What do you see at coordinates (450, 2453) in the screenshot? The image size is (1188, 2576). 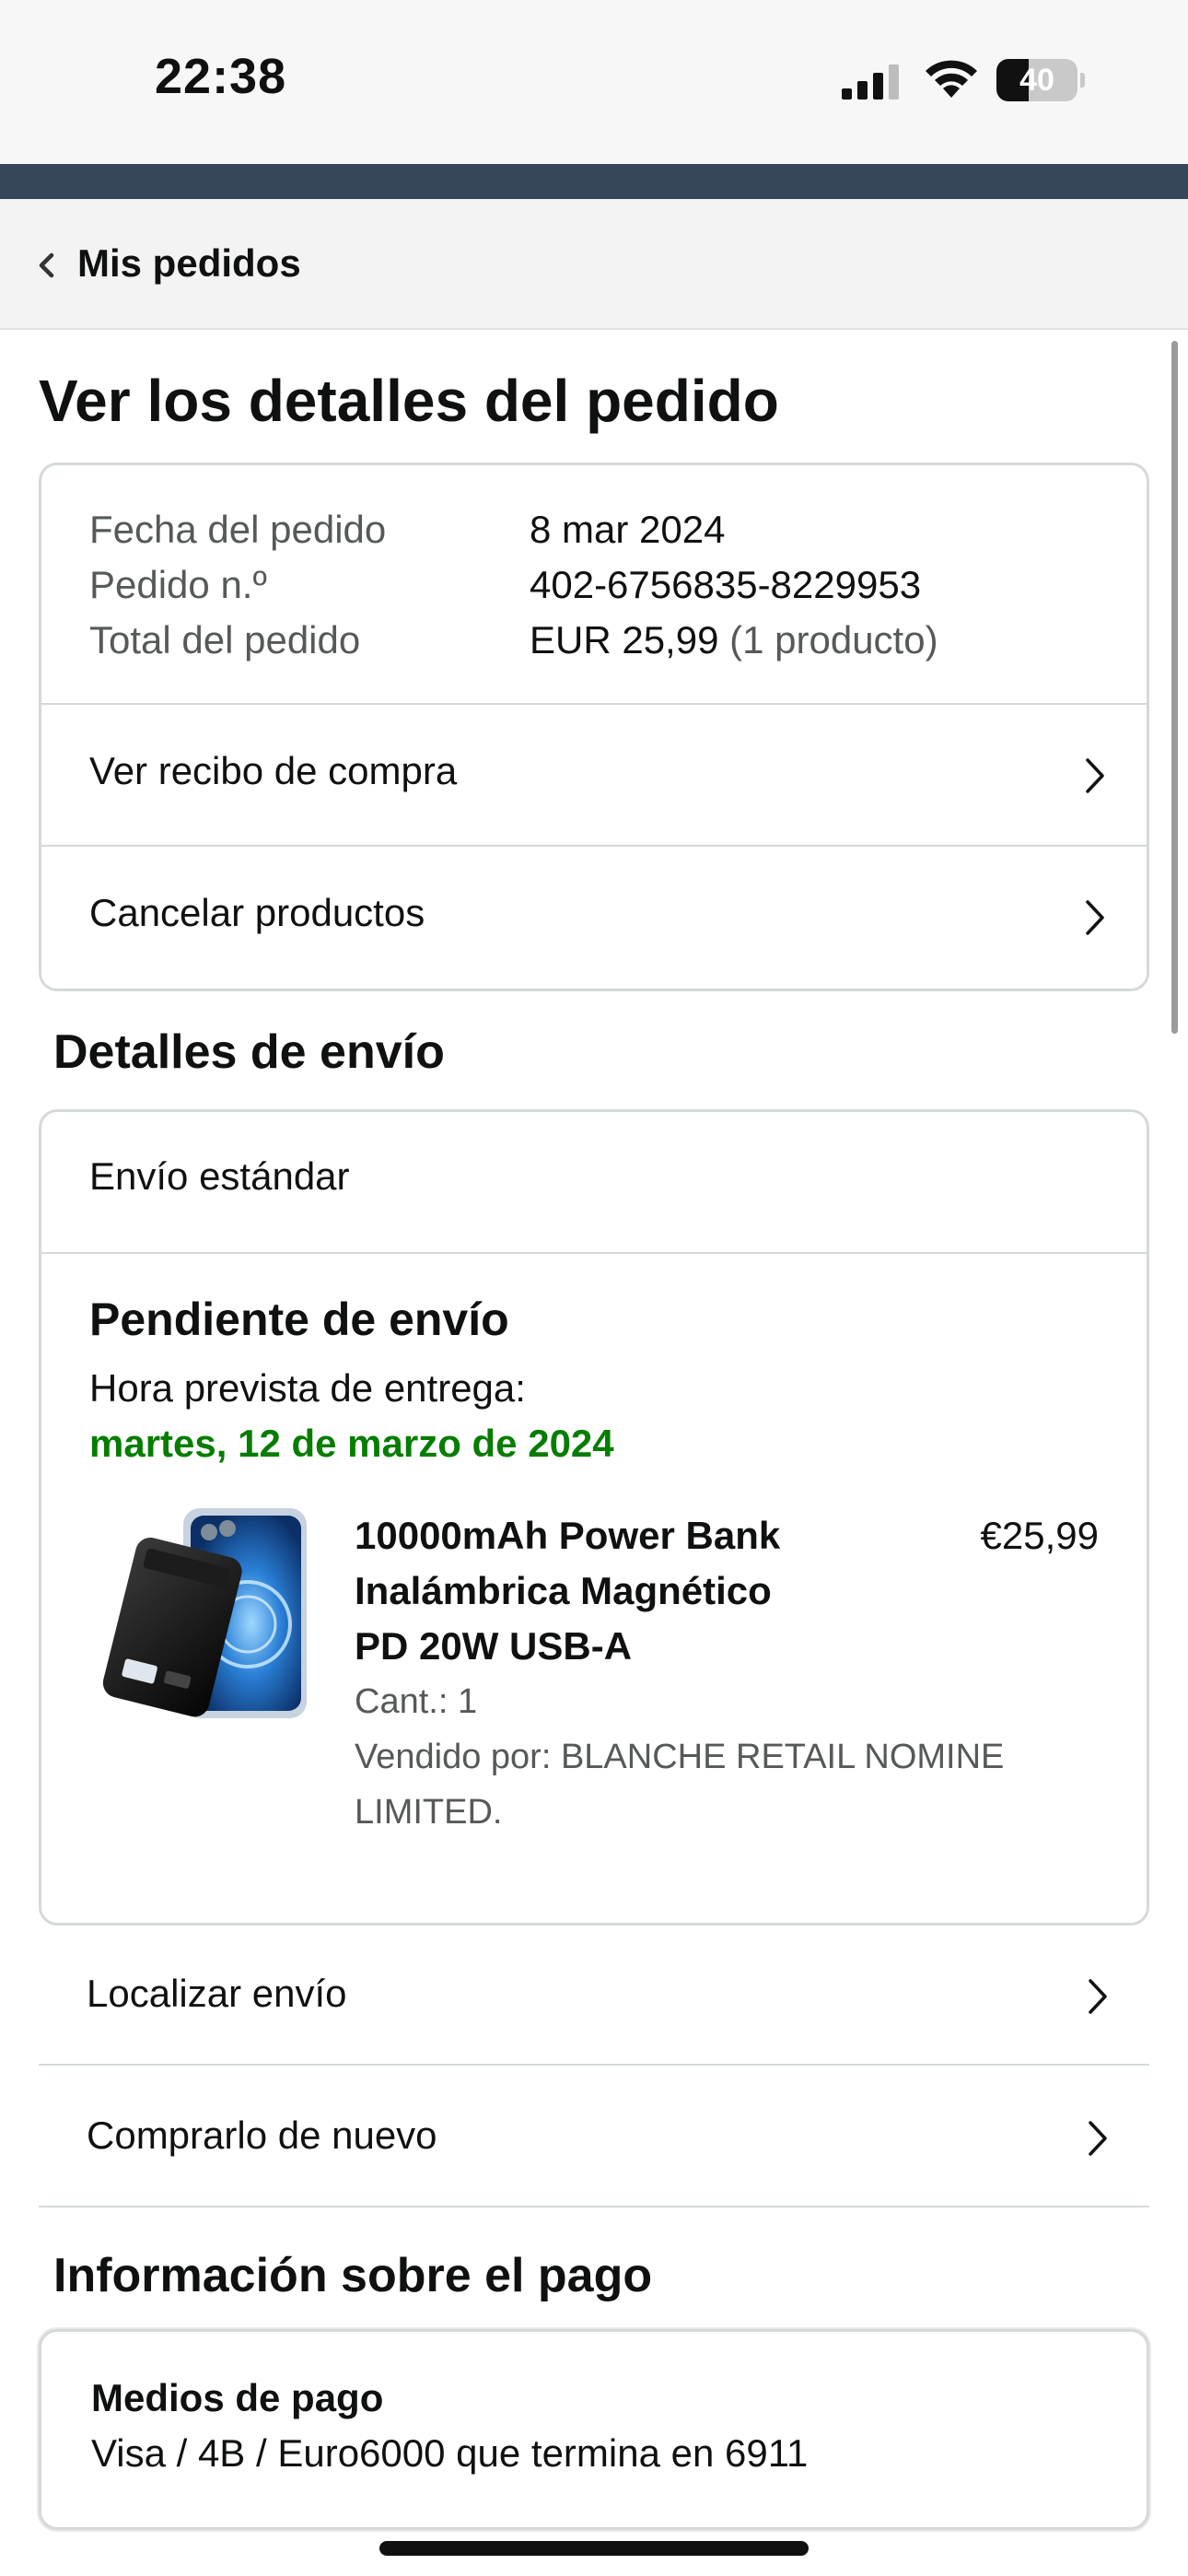 I see `payment-method-value: Visa / 4B / Euro6000 que termina en 6911` at bounding box center [450, 2453].